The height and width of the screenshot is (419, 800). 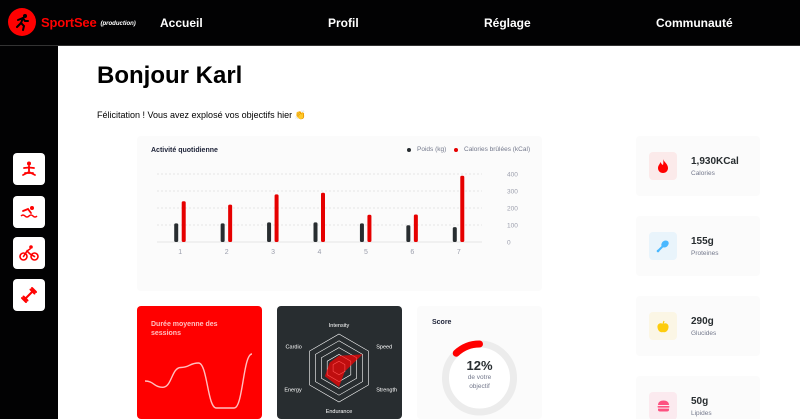 What do you see at coordinates (459, 252) in the screenshot?
I see `x-tick-label: 7` at bounding box center [459, 252].